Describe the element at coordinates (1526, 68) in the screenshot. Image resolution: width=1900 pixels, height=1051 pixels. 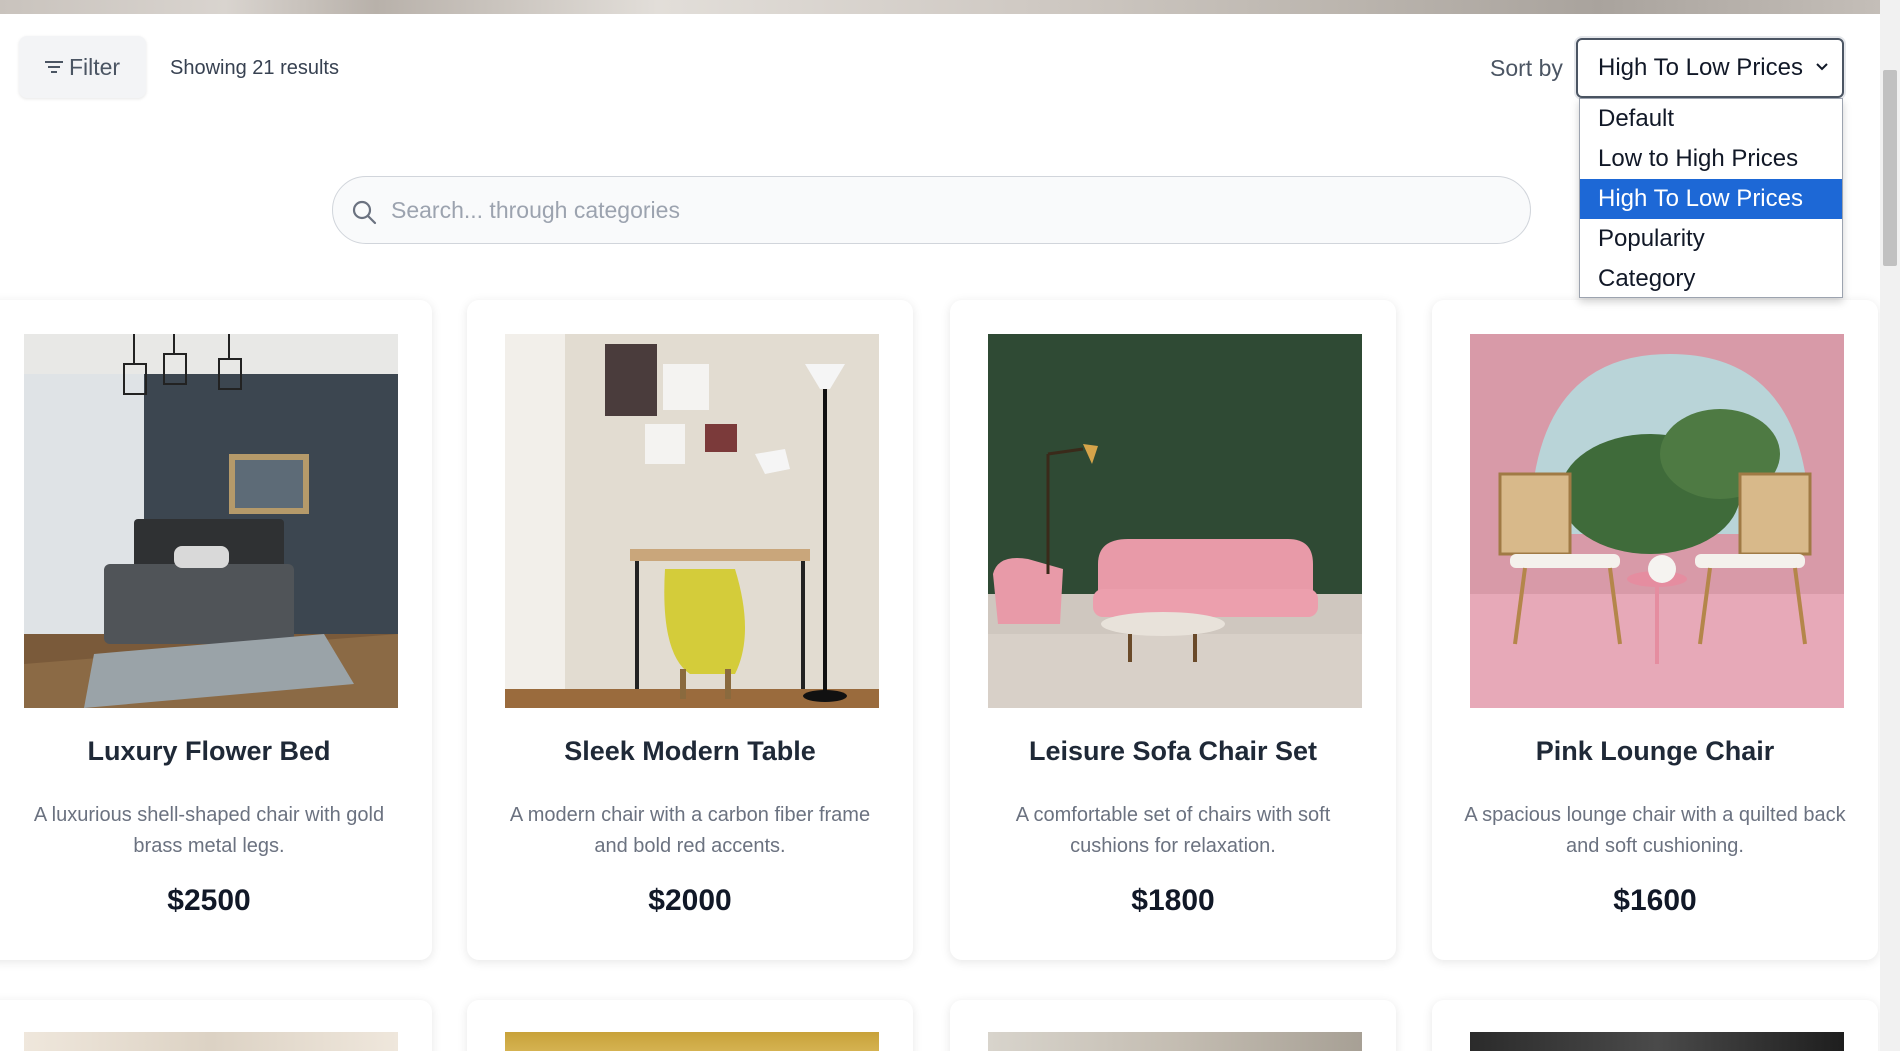
I see `sort-label: Sort by` at that location.